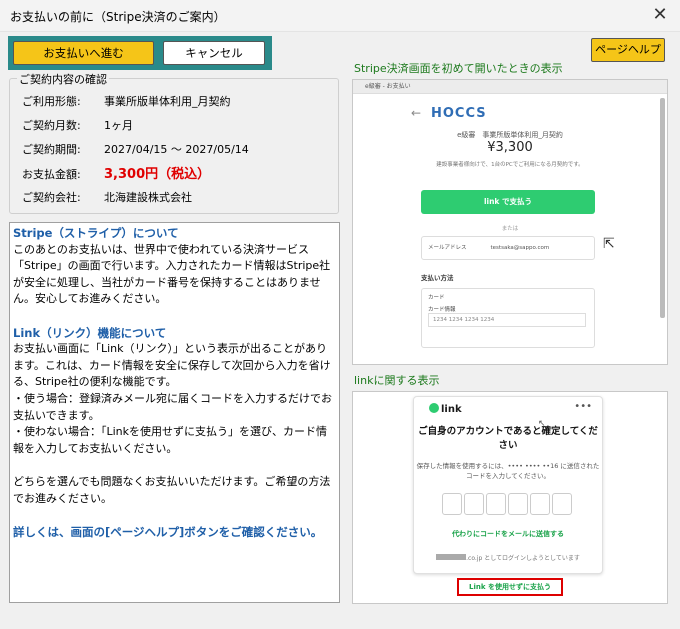 This screenshot has height=629, width=680. Describe the element at coordinates (118, 17) in the screenshot. I see `window-title: お支払いの前に（Stripe決済のご案内）` at that location.